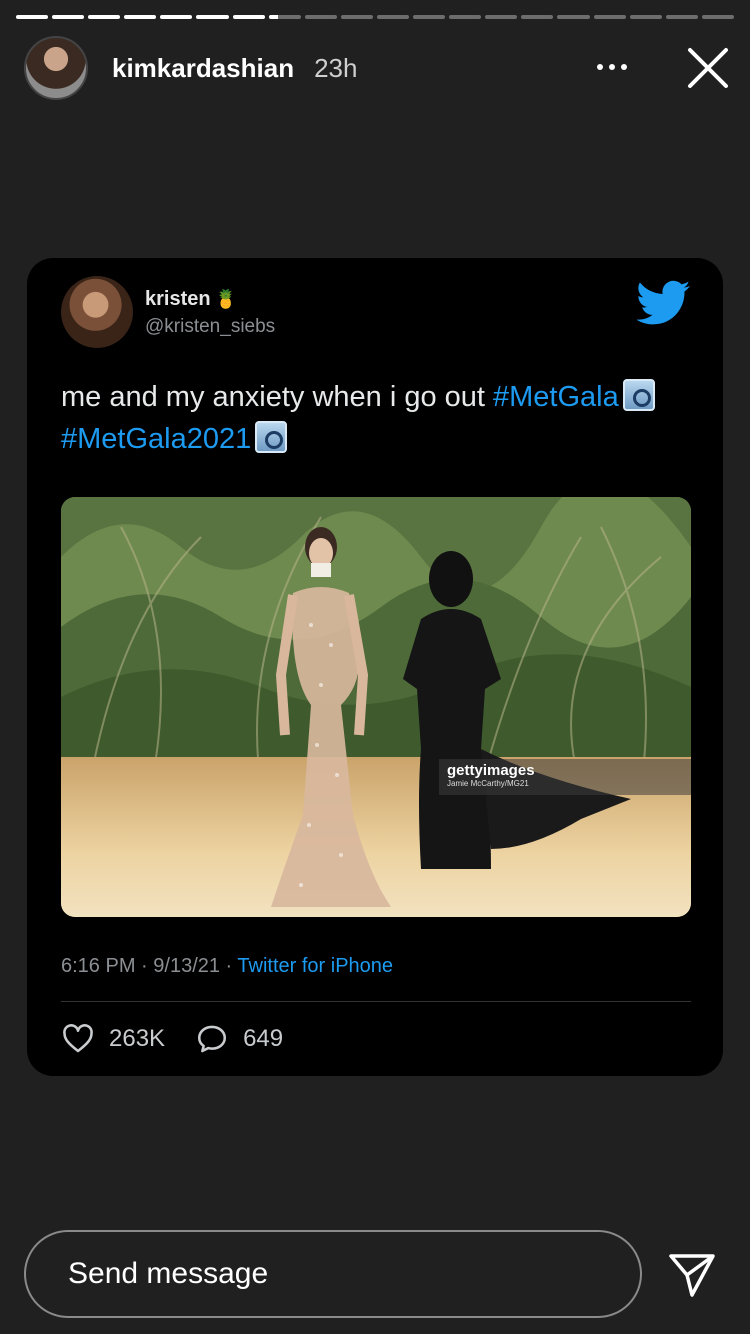 Image resolution: width=750 pixels, height=1334 pixels. I want to click on tweet-timestamp: 6:16 PM · 9/13/21 · Twitter for iPhone, so click(227, 966).